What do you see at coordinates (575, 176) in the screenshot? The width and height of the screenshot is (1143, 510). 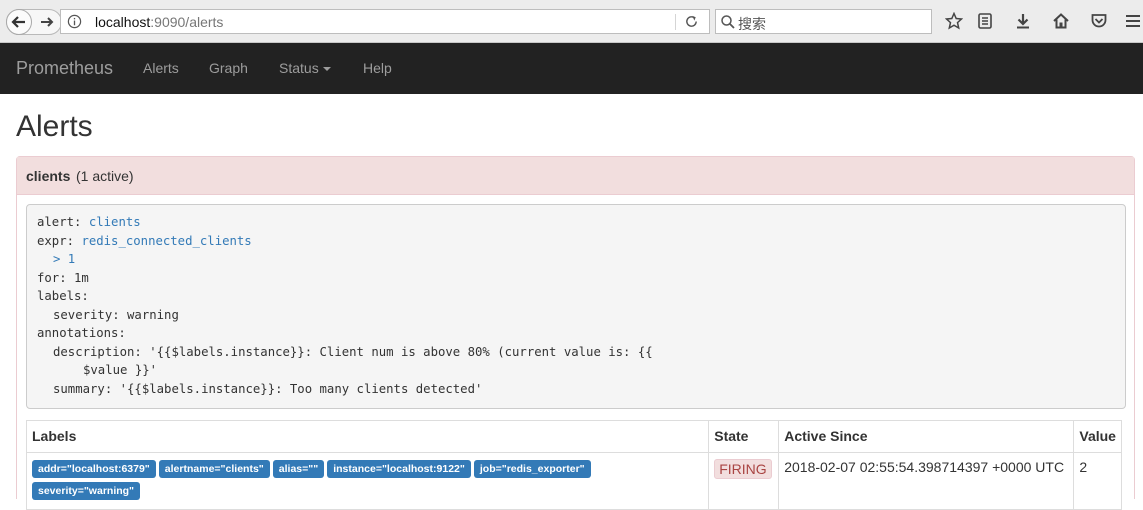 I see `alert-panel-header: clients (1 active)` at bounding box center [575, 176].